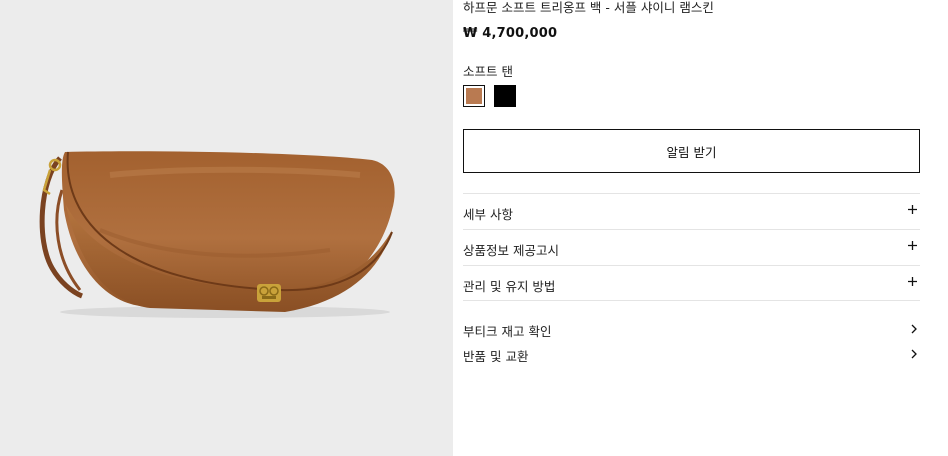 The height and width of the screenshot is (456, 948). I want to click on notify-button: 알림 받기, so click(691, 151).